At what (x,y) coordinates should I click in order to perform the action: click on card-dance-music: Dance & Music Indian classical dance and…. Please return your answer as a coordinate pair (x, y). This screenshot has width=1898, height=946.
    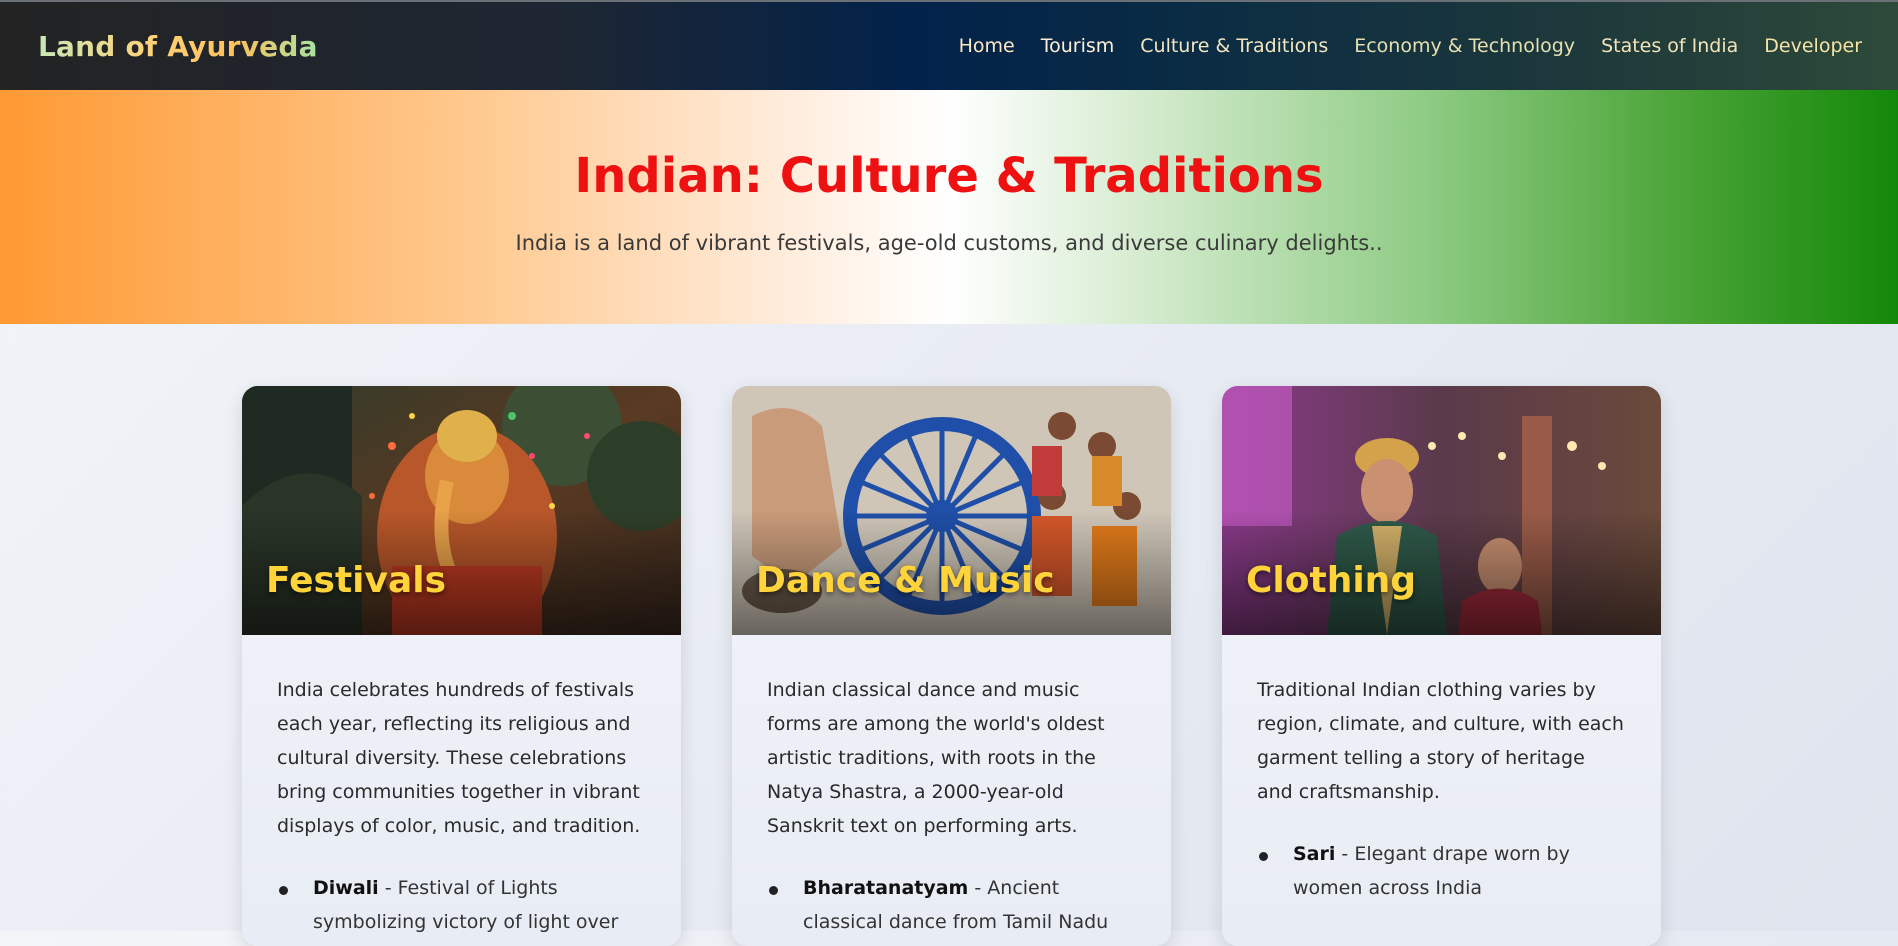
    Looking at the image, I should click on (951, 666).